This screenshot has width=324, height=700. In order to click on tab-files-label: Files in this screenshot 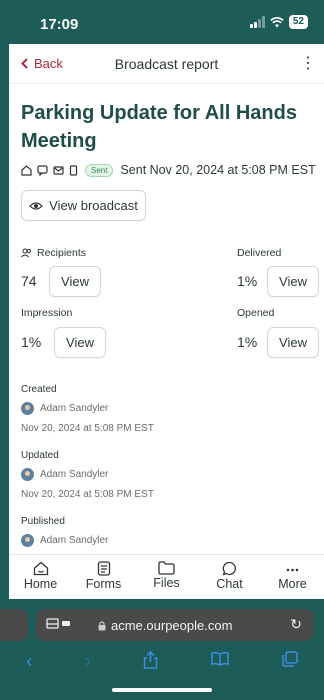, I will do `click(166, 583)`.